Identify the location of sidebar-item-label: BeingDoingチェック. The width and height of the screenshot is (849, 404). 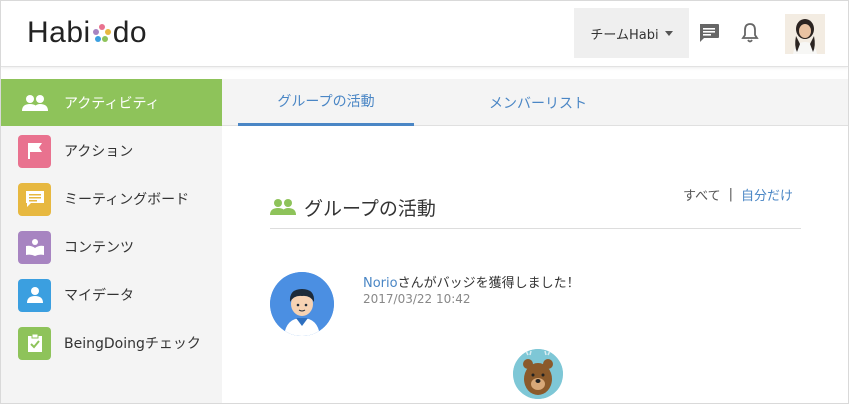
(132, 344).